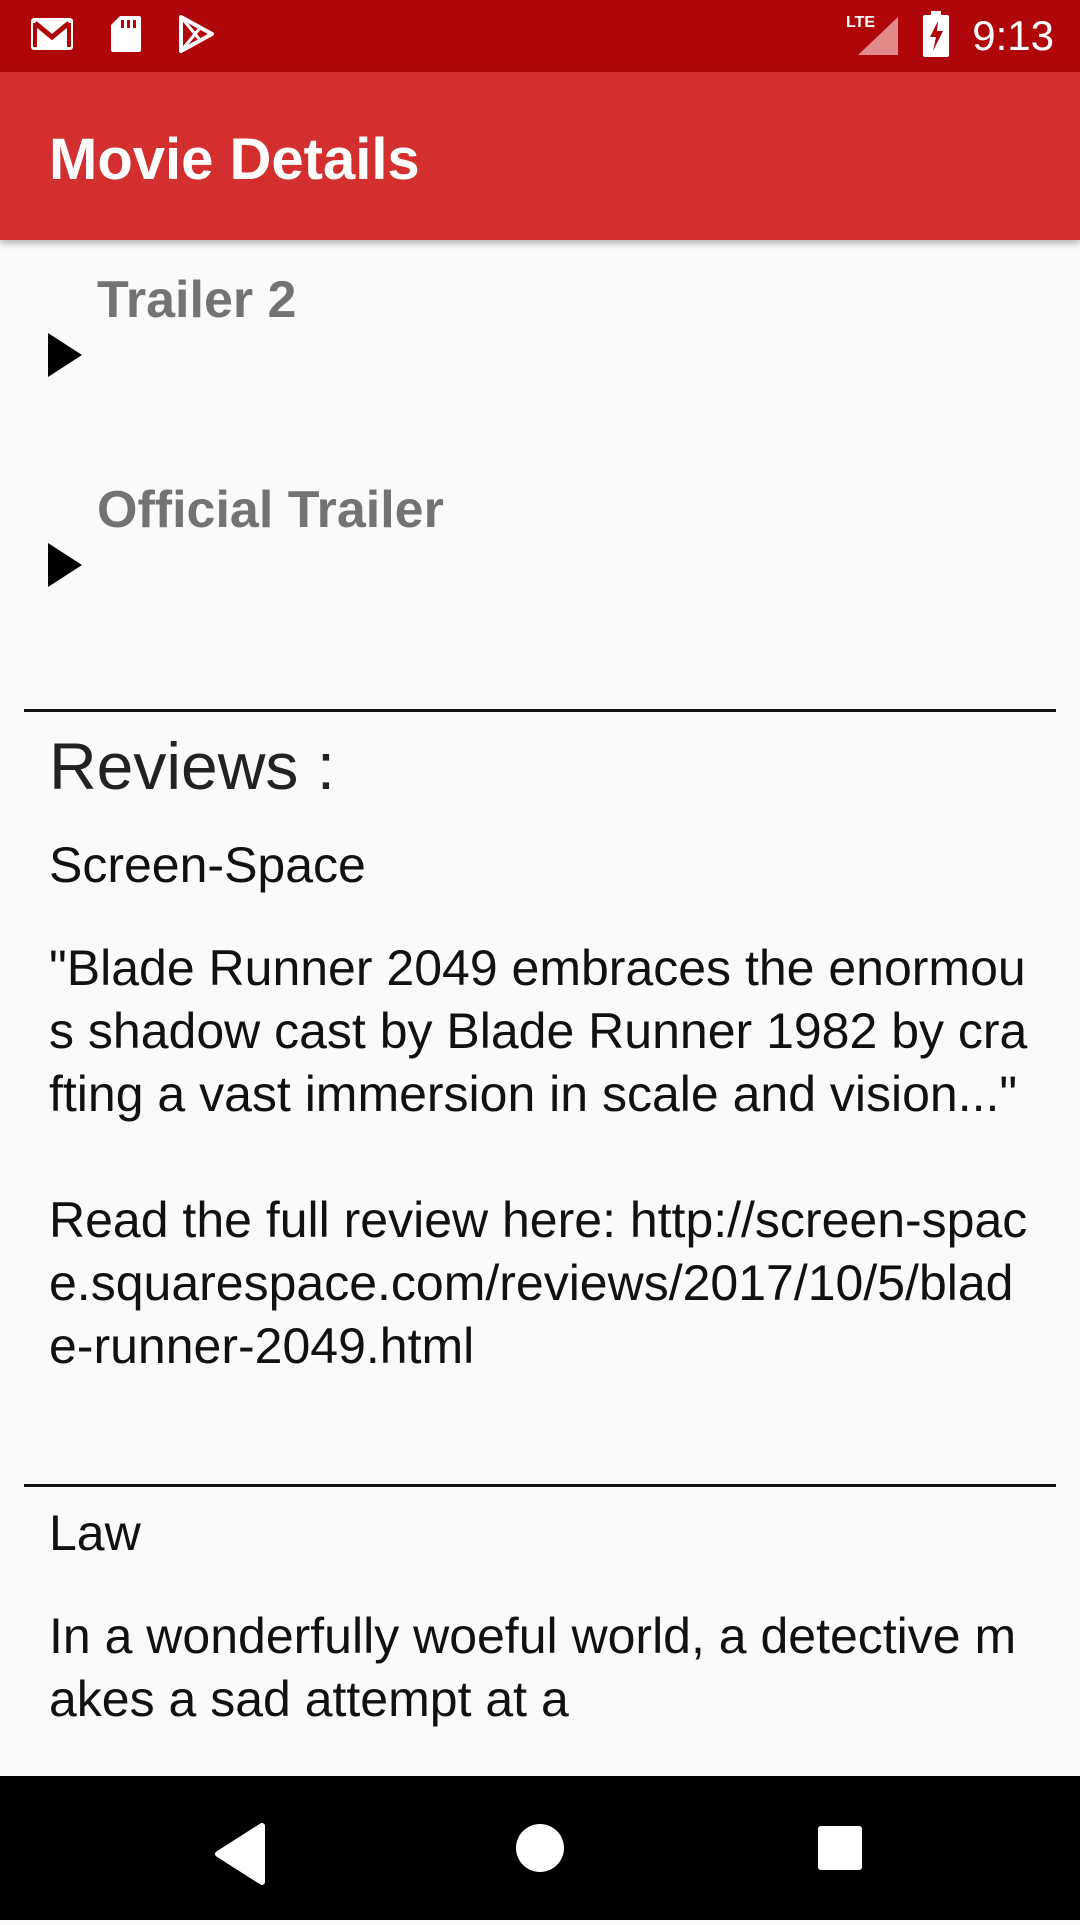 The height and width of the screenshot is (1925, 1080). I want to click on app-bar: Movie Details, so click(540, 156).